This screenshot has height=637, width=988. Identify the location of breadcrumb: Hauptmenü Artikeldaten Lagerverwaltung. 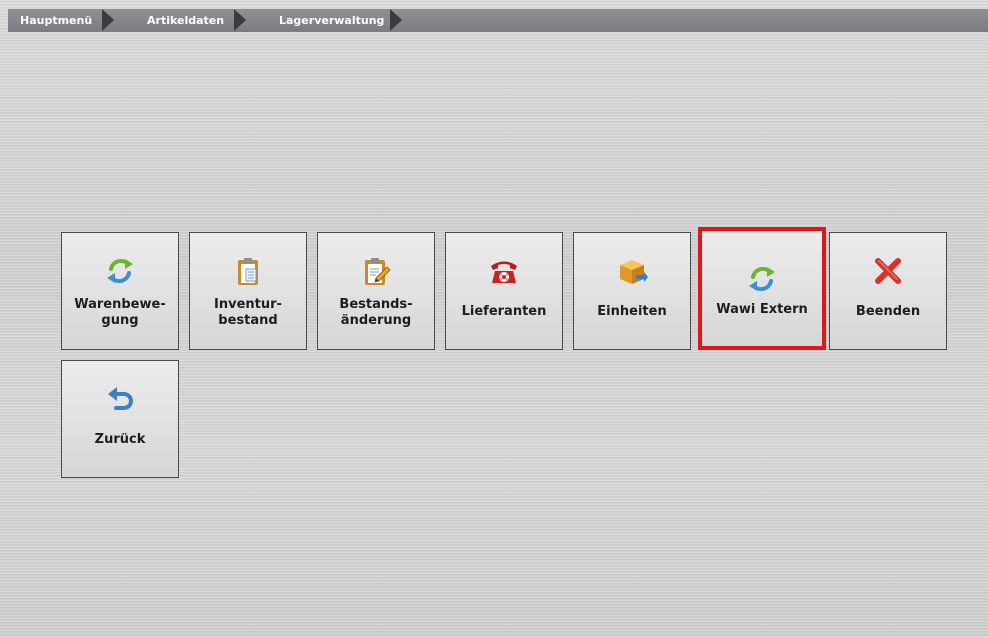
(498, 20).